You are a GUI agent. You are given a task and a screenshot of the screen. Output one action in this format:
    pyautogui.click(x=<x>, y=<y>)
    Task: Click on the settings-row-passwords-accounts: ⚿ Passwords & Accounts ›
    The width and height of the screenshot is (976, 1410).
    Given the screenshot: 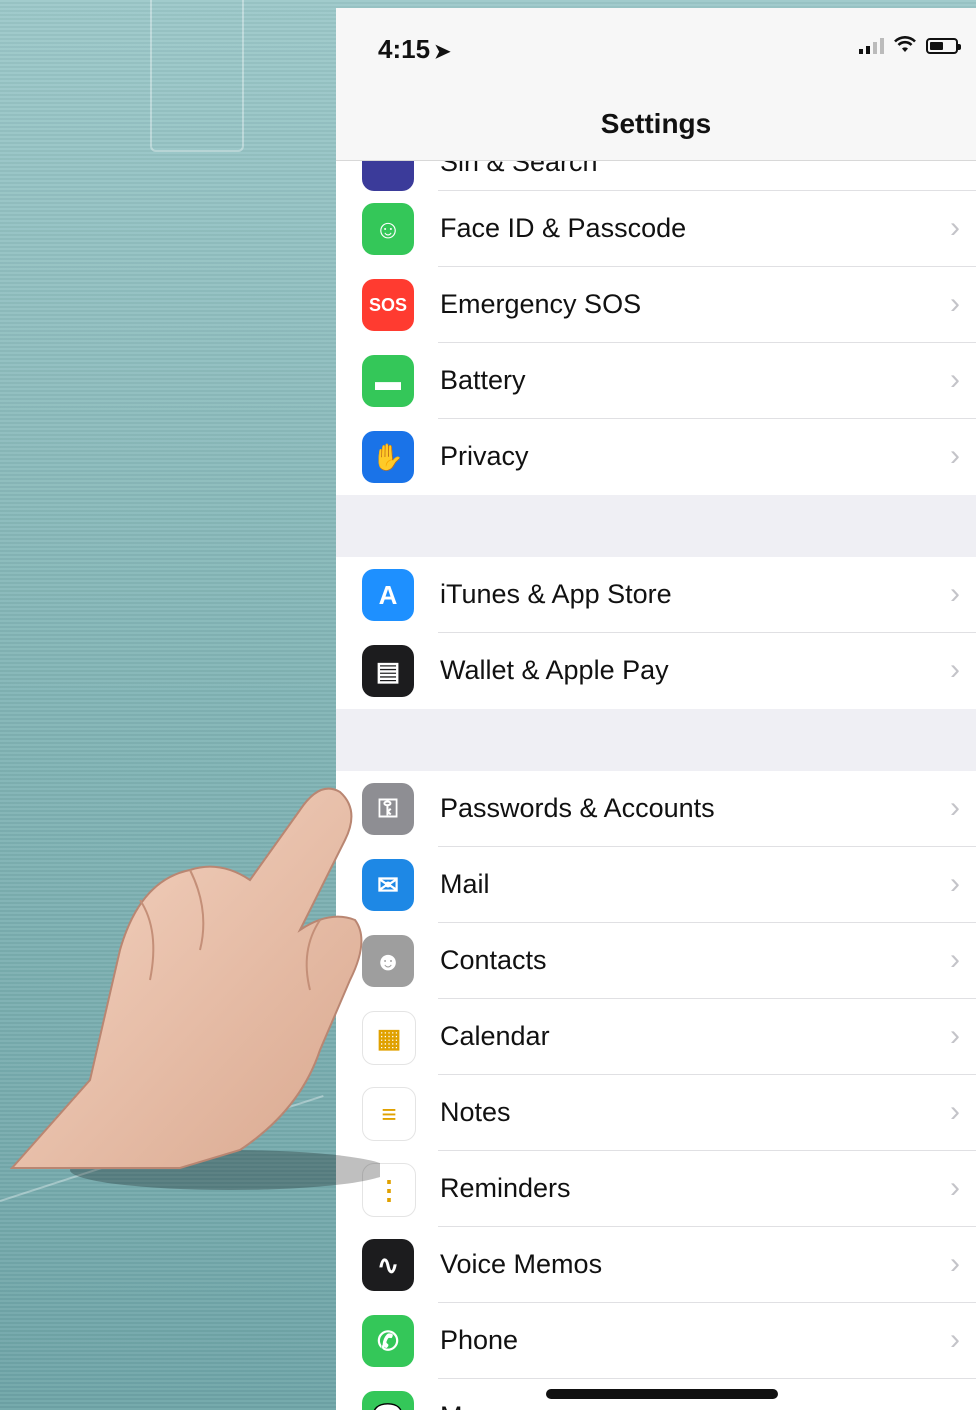 What is the action you would take?
    pyautogui.click(x=656, y=809)
    